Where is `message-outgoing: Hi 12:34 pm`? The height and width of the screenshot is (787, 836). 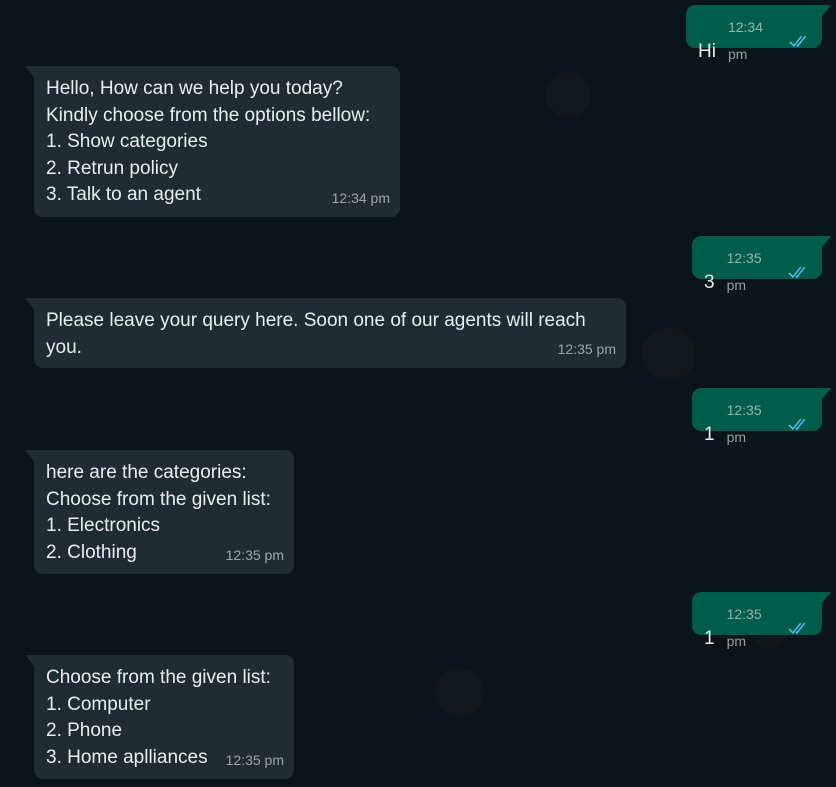
message-outgoing: Hi 12:34 pm is located at coordinates (758, 33).